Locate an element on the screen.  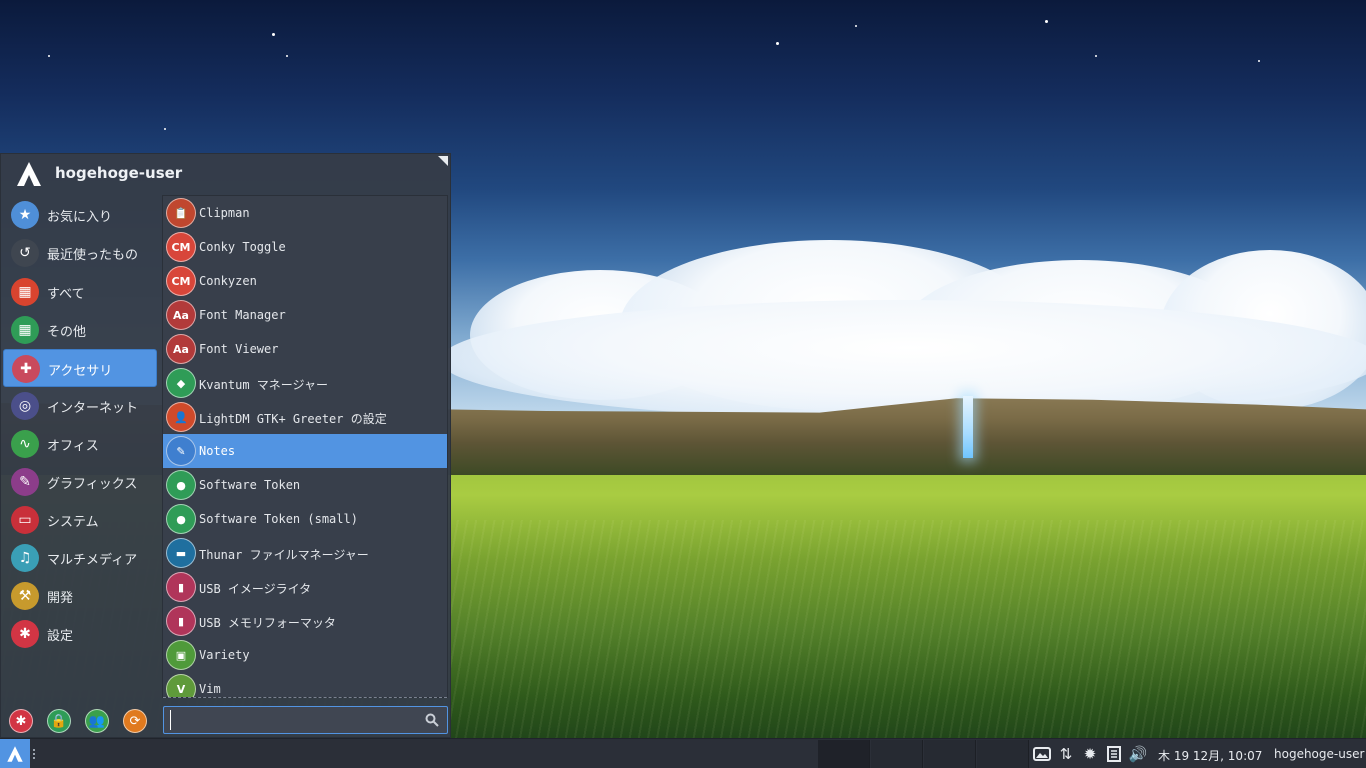
category-item: ✚ アクセサリ is located at coordinates (80, 368).